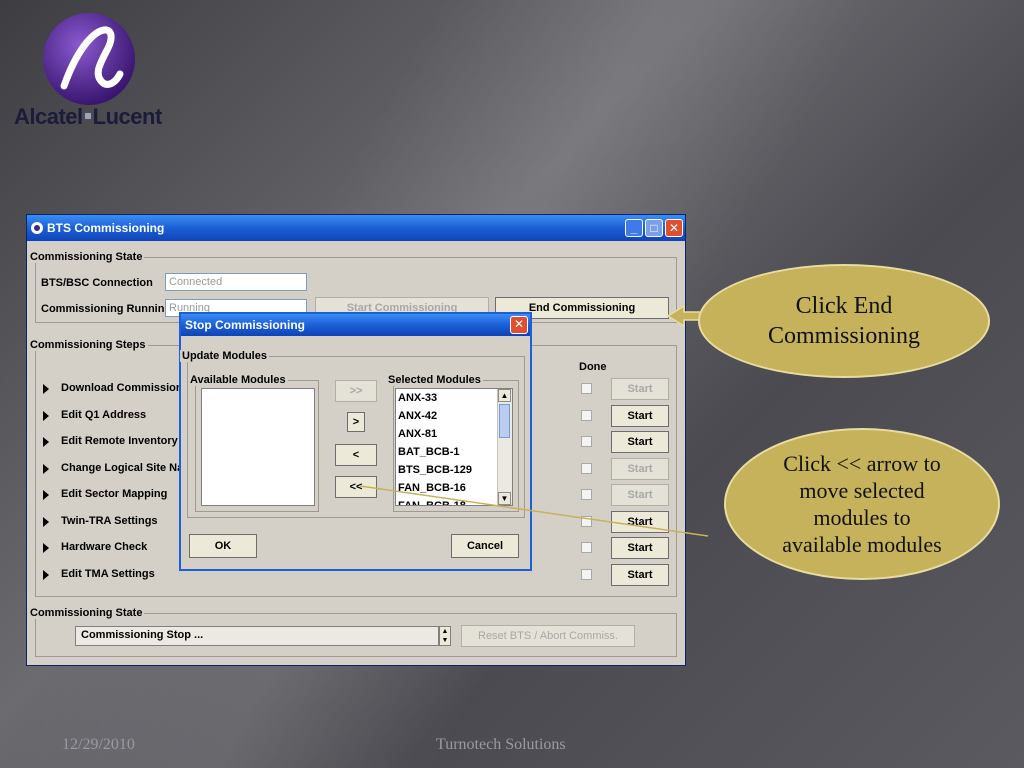 The image size is (1024, 768). Describe the element at coordinates (258, 447) in the screenshot. I see `available-modules-list` at that location.